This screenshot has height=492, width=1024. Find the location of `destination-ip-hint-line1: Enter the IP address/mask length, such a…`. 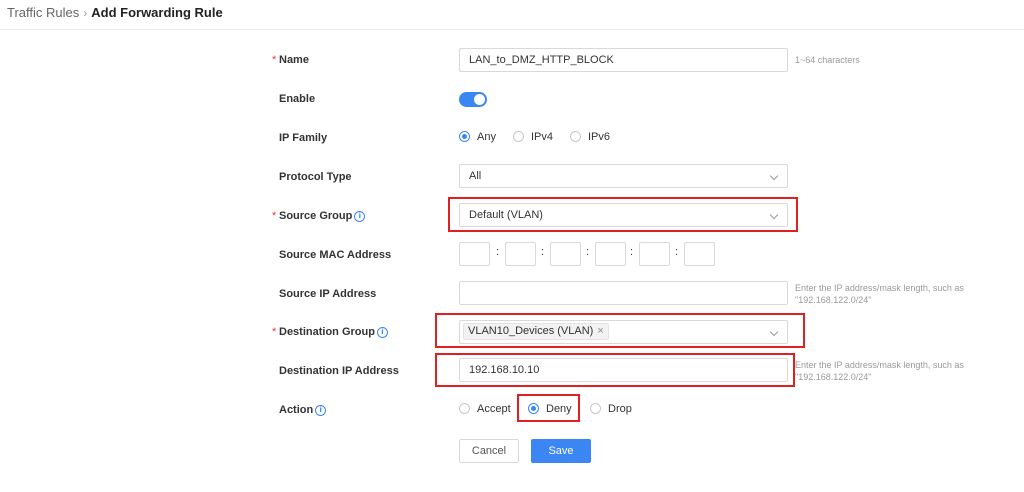

destination-ip-hint-line1: Enter the IP address/mask length, such a… is located at coordinates (879, 365).